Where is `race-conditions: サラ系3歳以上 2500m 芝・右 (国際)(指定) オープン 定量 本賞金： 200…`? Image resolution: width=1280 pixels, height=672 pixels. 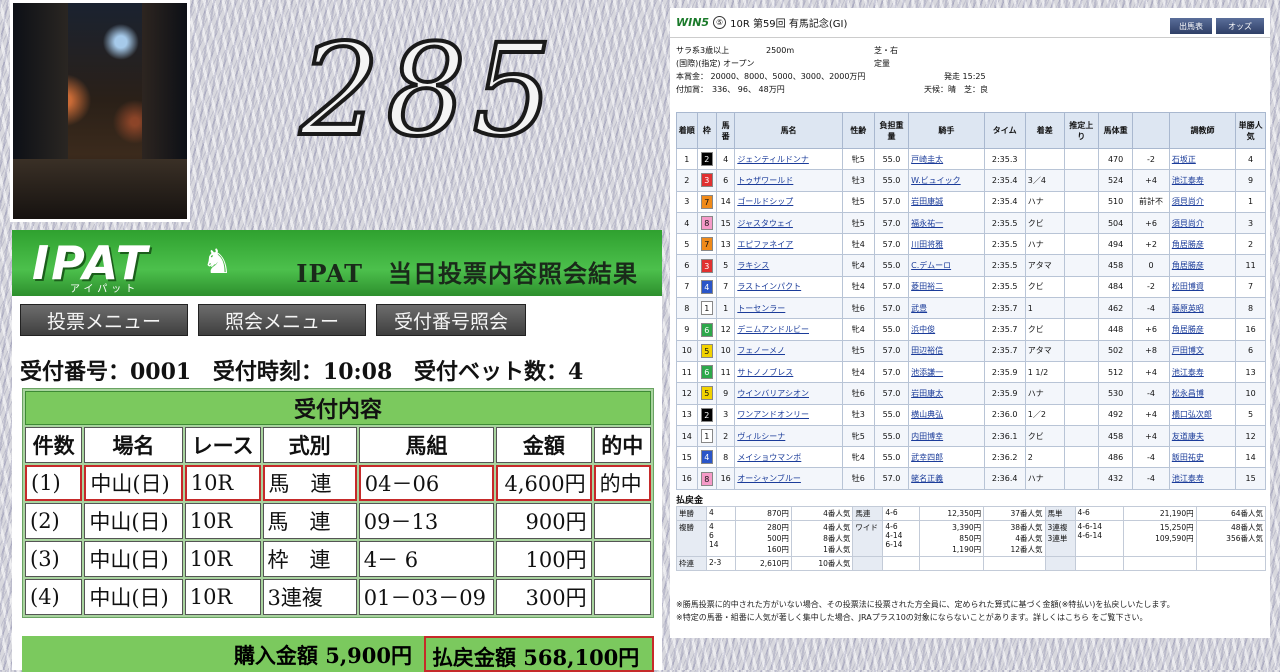 race-conditions: サラ系3歳以上 2500m 芝・右 (国際)(指定) オープン 定量 本賞金： 200… is located at coordinates (970, 67).